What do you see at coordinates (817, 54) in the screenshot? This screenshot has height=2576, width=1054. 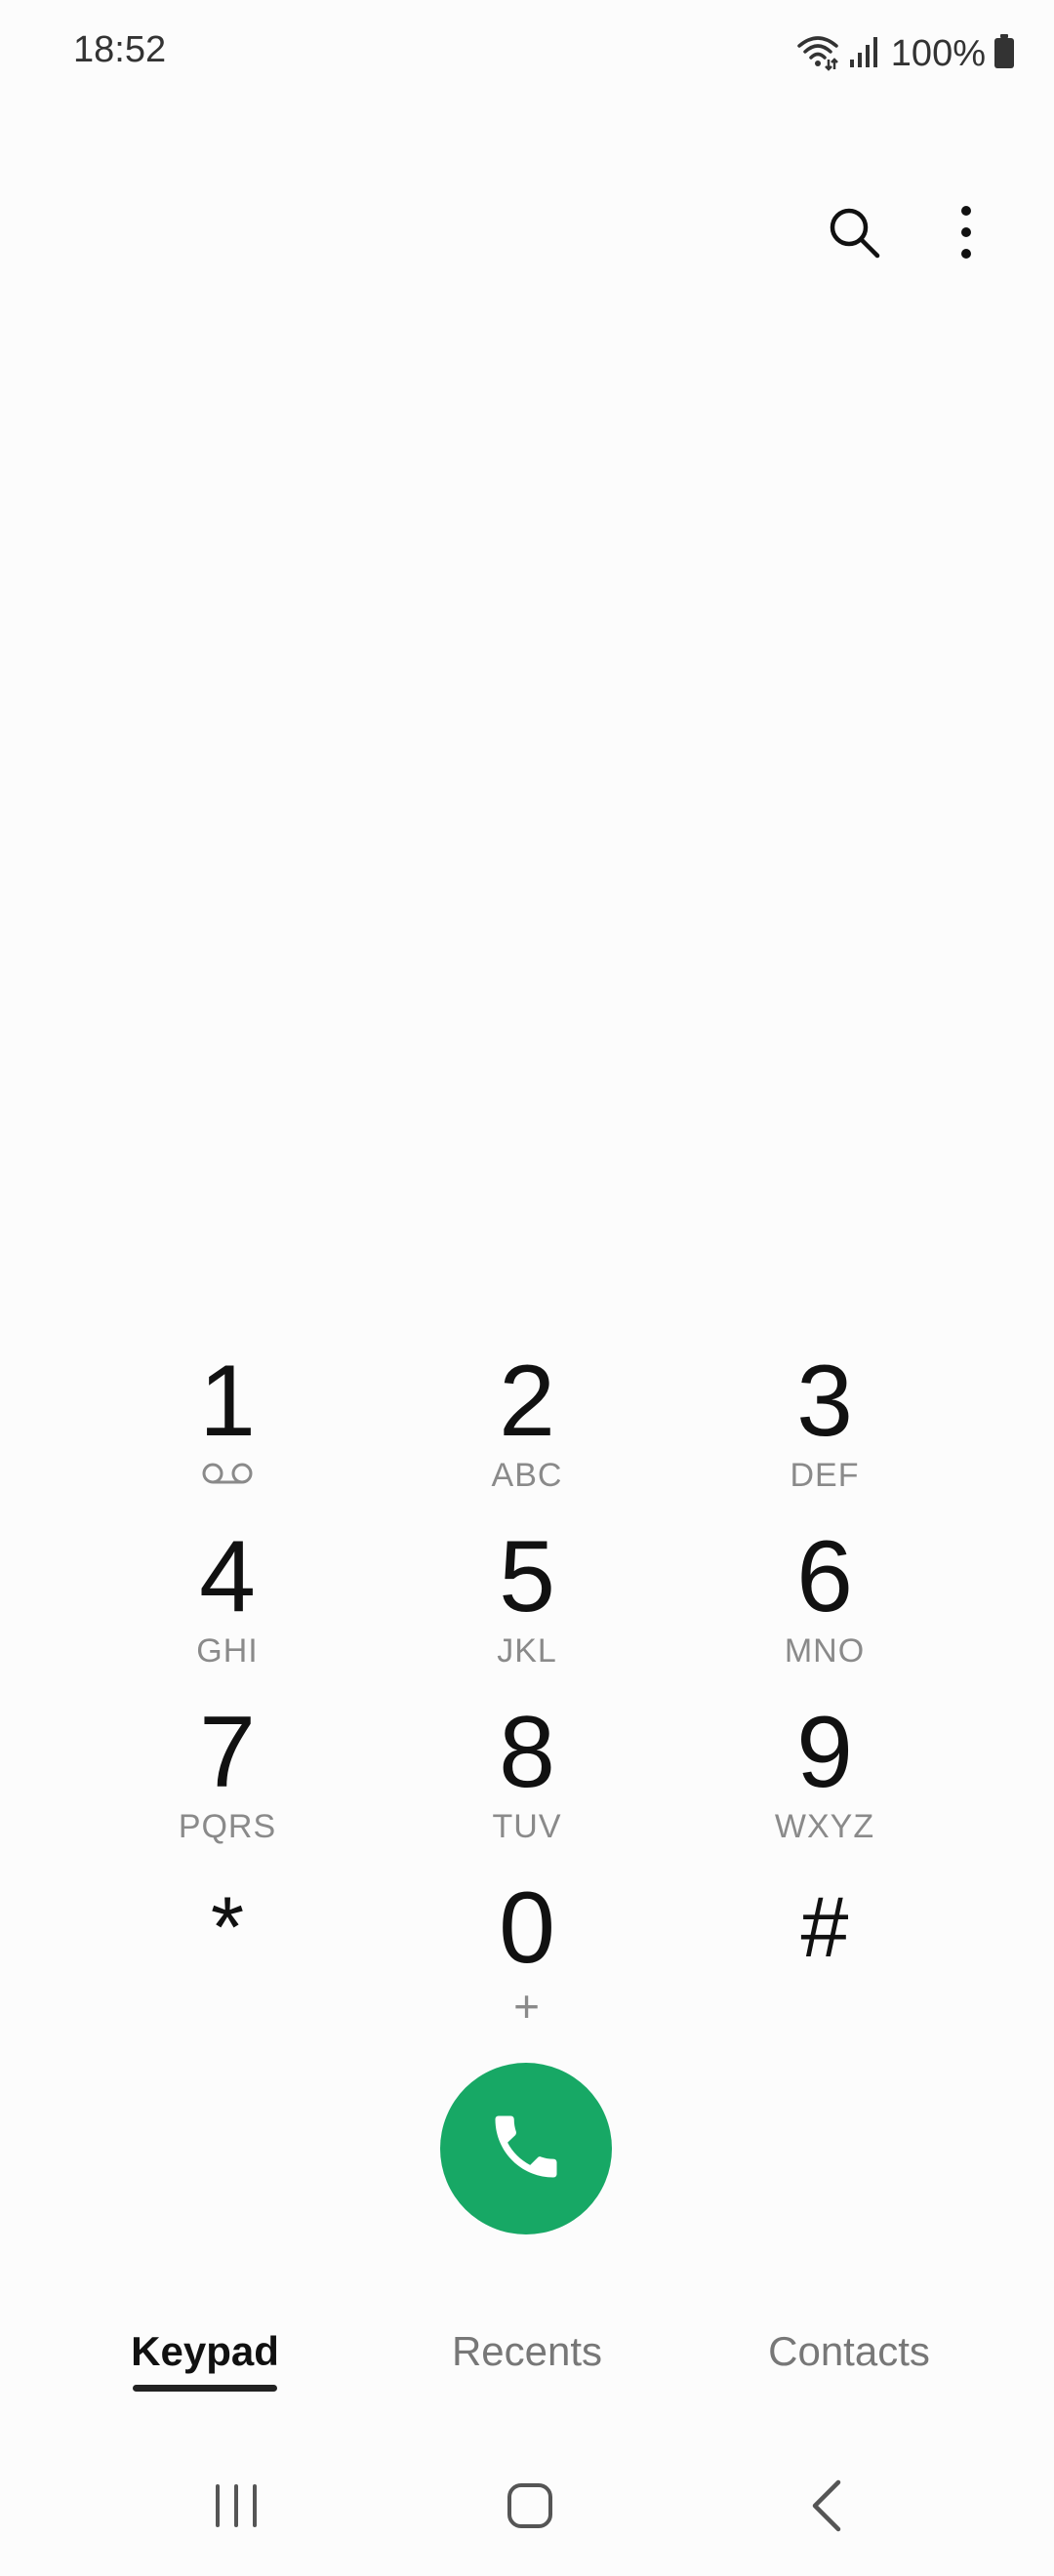 I see `wifi-icon` at bounding box center [817, 54].